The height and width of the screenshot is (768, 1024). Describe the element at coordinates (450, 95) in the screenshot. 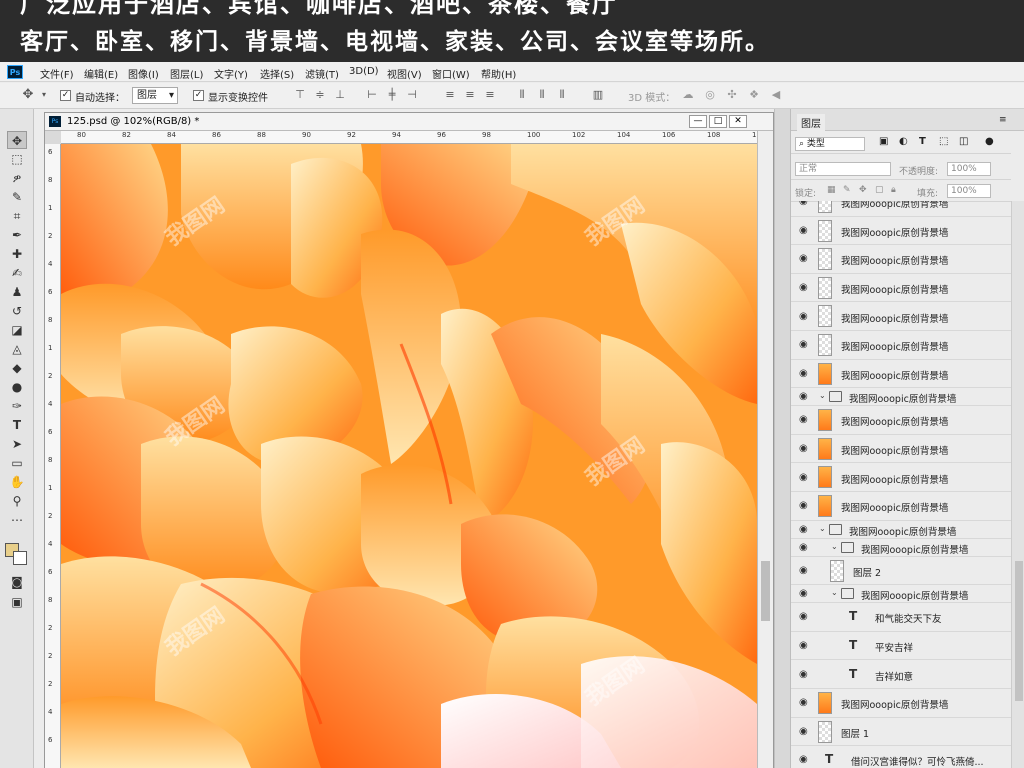

I see `distribute-top-icon: ≡` at that location.